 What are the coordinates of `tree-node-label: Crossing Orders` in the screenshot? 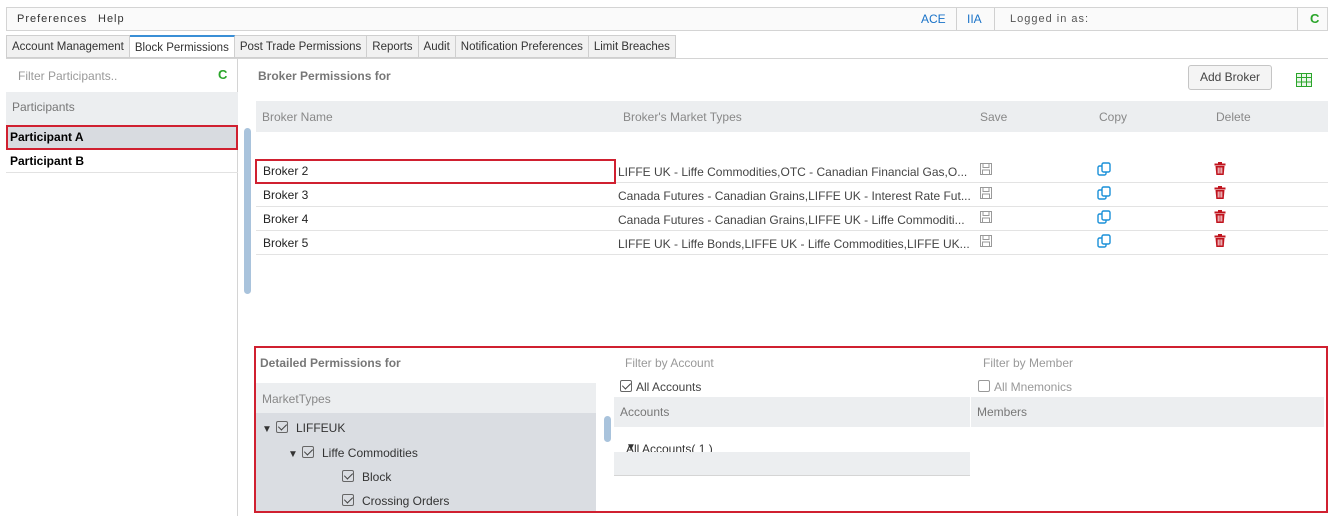 It's located at (406, 501).